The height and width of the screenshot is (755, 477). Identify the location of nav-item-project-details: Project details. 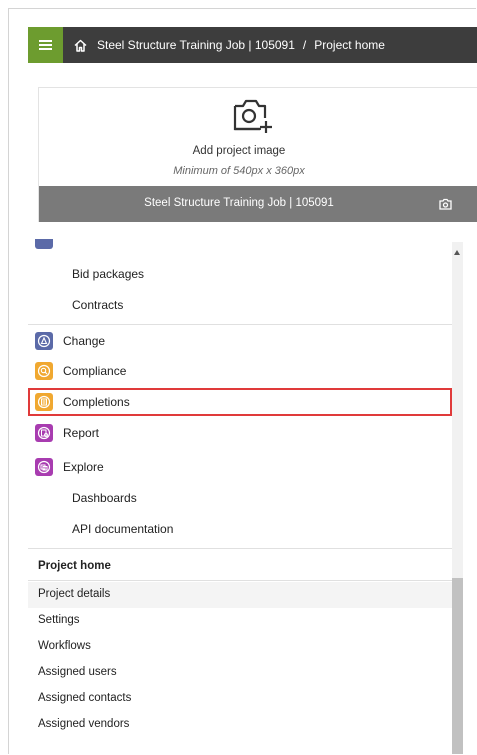
(74, 594).